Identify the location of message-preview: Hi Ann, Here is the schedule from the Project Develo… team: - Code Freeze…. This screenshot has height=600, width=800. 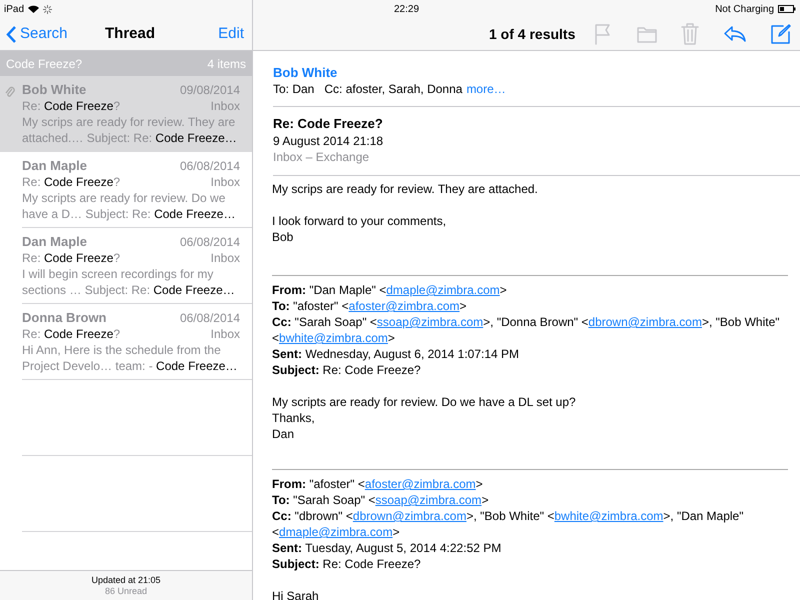
(130, 358).